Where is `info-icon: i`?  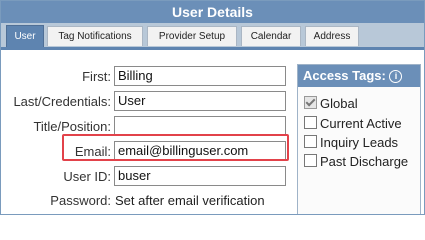
info-icon: i is located at coordinates (396, 76).